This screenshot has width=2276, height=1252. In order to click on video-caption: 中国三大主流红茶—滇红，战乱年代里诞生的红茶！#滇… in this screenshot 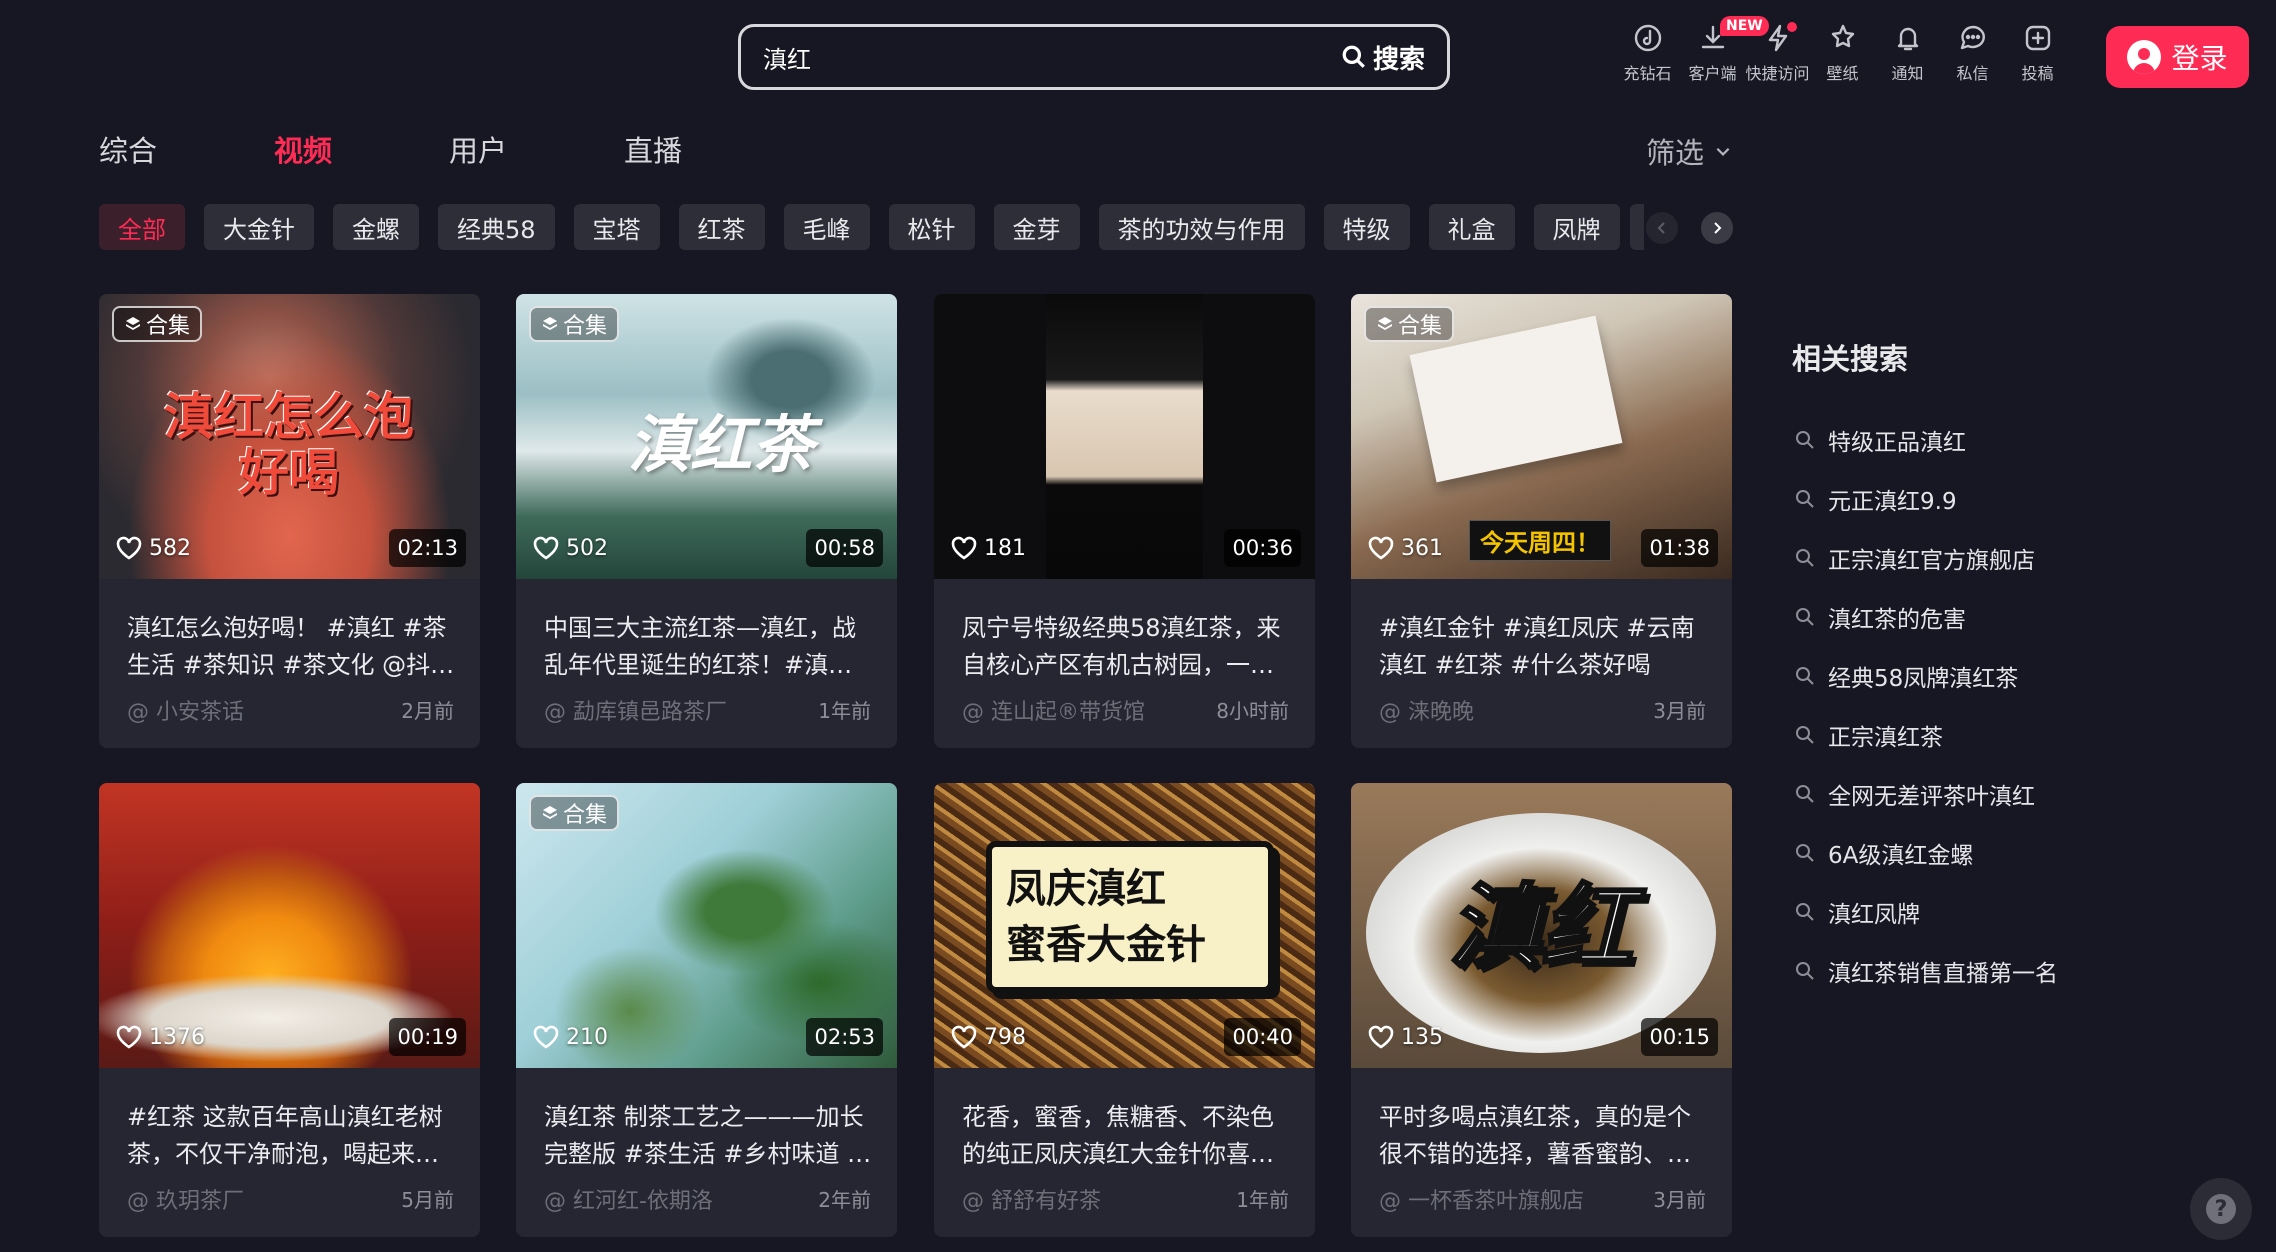, I will do `click(700, 646)`.